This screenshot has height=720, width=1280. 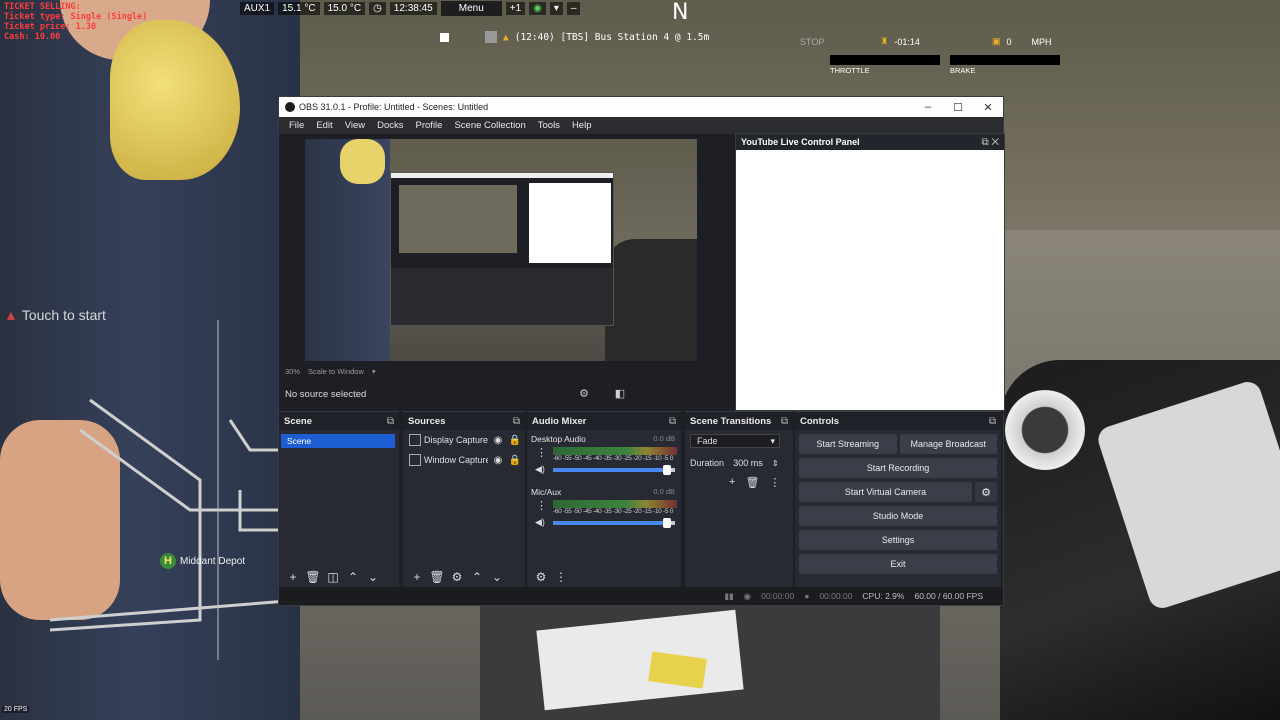 What do you see at coordinates (848, 444) in the screenshot?
I see `start-streaming-button: Start Streaming` at bounding box center [848, 444].